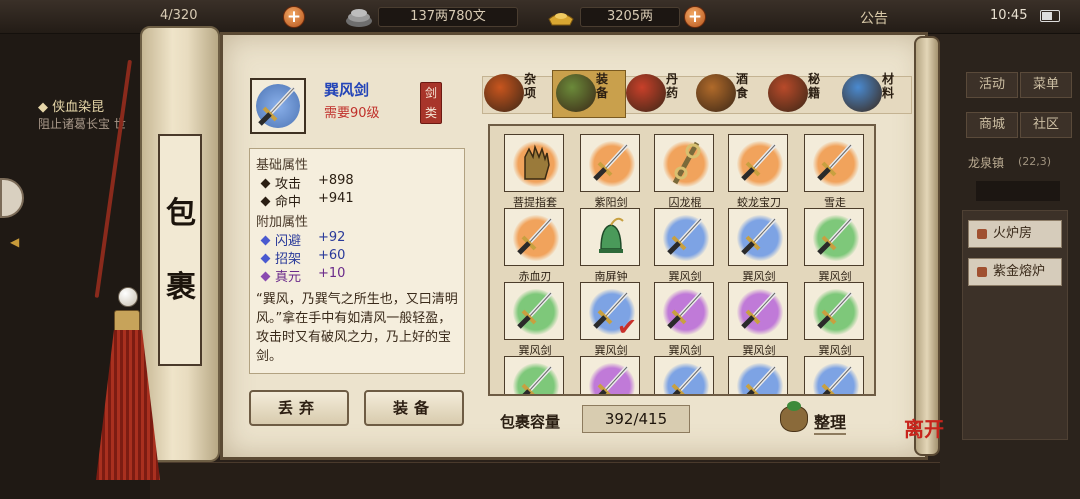 Image resolution: width=1080 pixels, height=499 pixels. What do you see at coordinates (695, 17) in the screenshot?
I see `add-gold-button: +` at bounding box center [695, 17].